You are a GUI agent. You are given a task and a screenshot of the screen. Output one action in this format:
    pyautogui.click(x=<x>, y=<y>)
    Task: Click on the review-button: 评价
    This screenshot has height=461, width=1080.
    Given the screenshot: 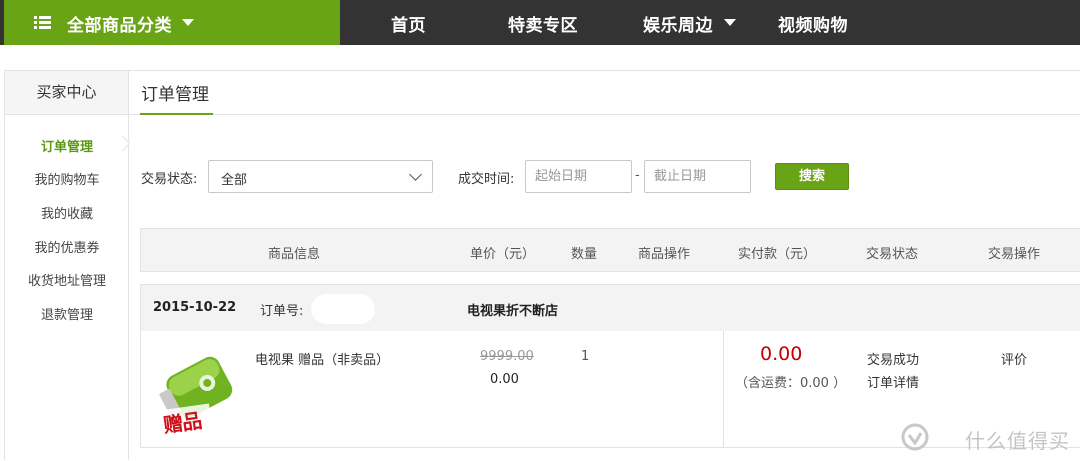 What is the action you would take?
    pyautogui.click(x=1014, y=358)
    